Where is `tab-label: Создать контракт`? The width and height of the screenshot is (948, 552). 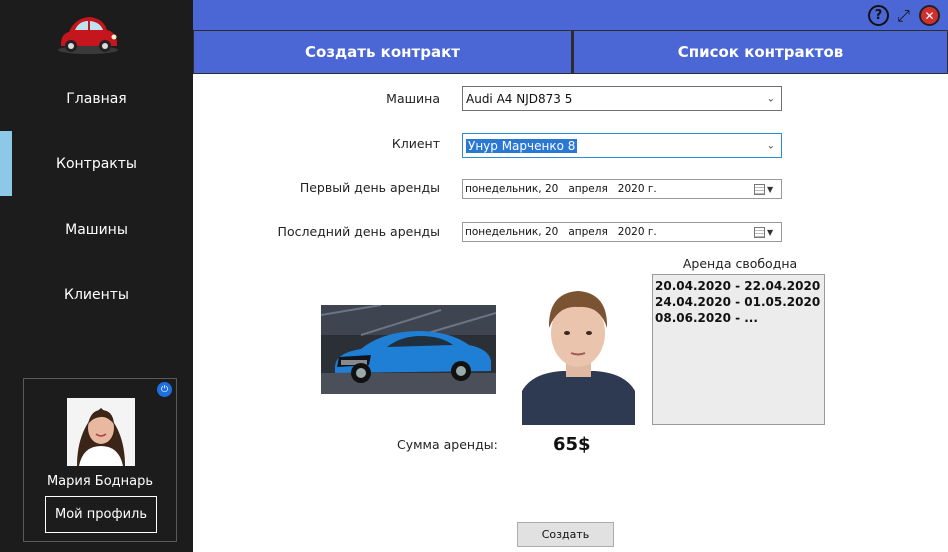 tab-label: Создать контракт is located at coordinates (382, 52).